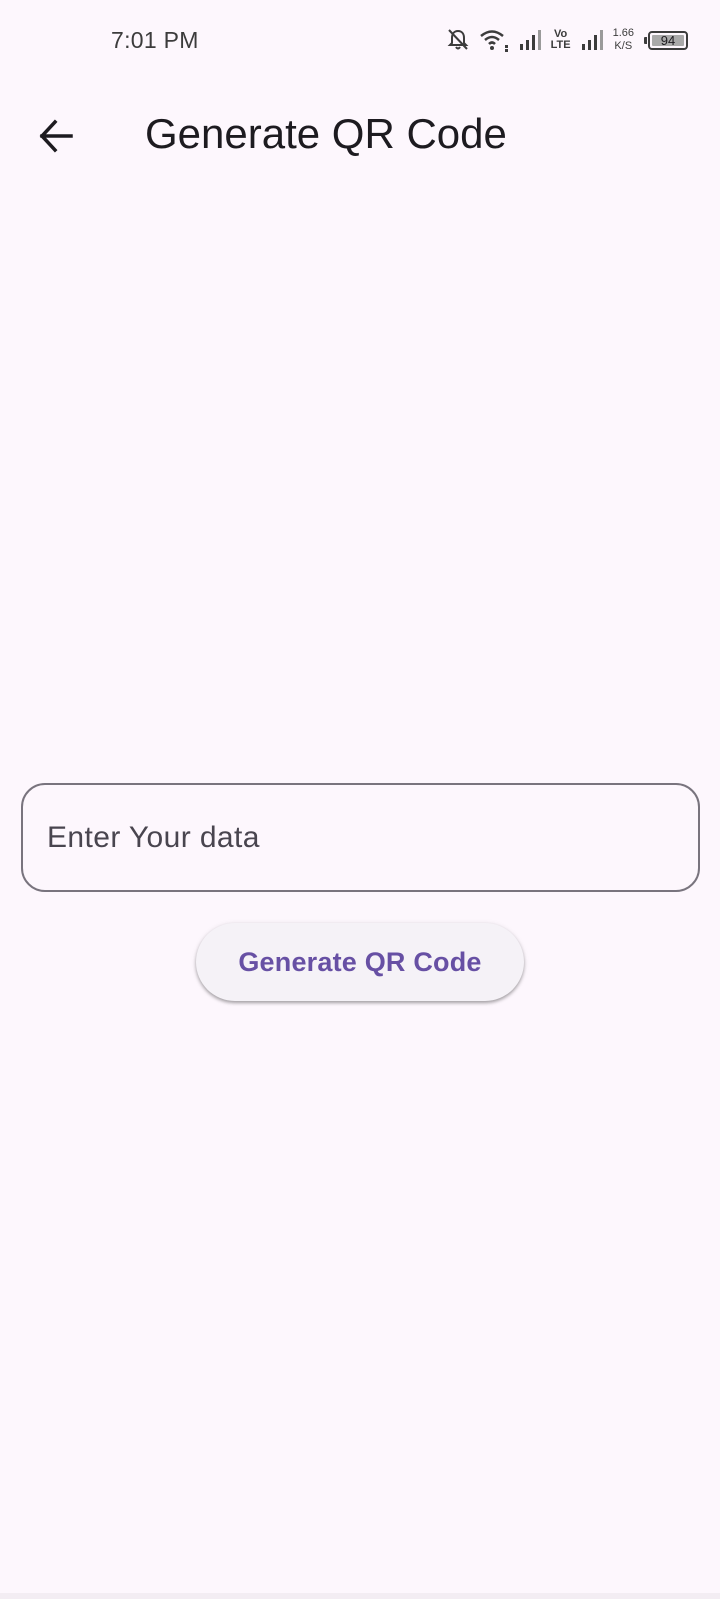 The image size is (720, 1599). What do you see at coordinates (360, 40) in the screenshot?
I see `status-bar: 7:01 PM Vo LTE 1.66 K/S 94` at bounding box center [360, 40].